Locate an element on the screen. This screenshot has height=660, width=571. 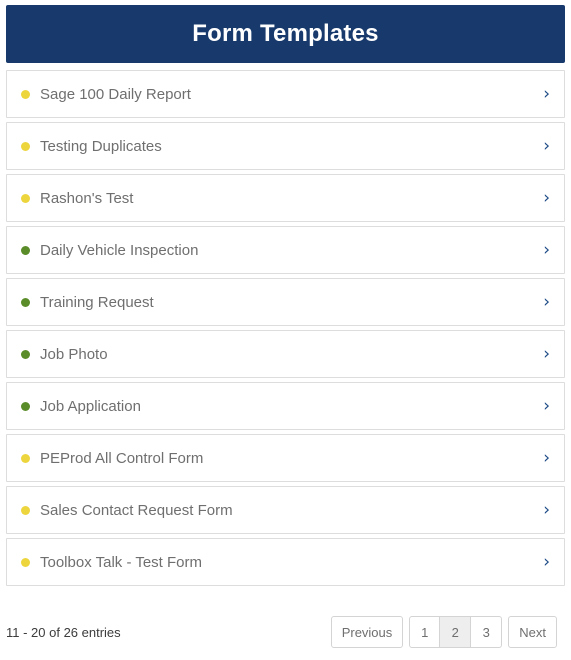
pagination: Previous 123 Next is located at coordinates (444, 632).